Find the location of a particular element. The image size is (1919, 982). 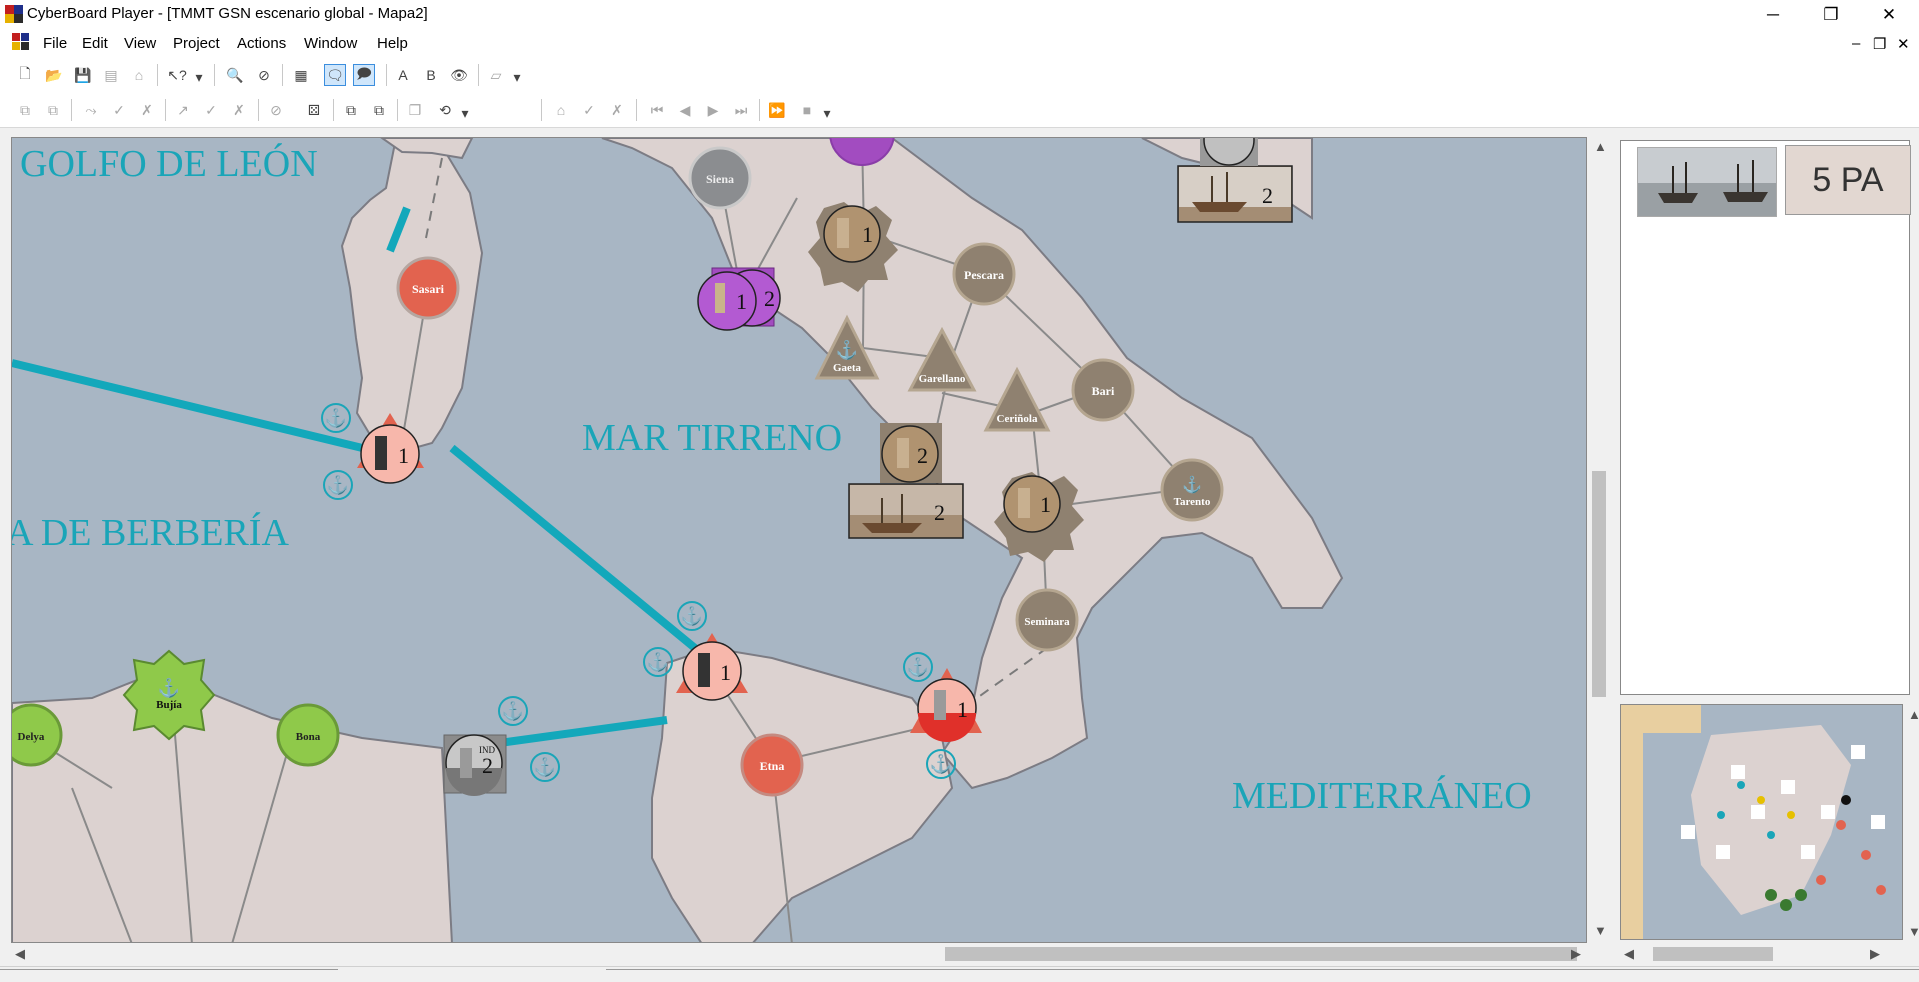

bring-front-icon: ⧉ is located at coordinates (351, 110).